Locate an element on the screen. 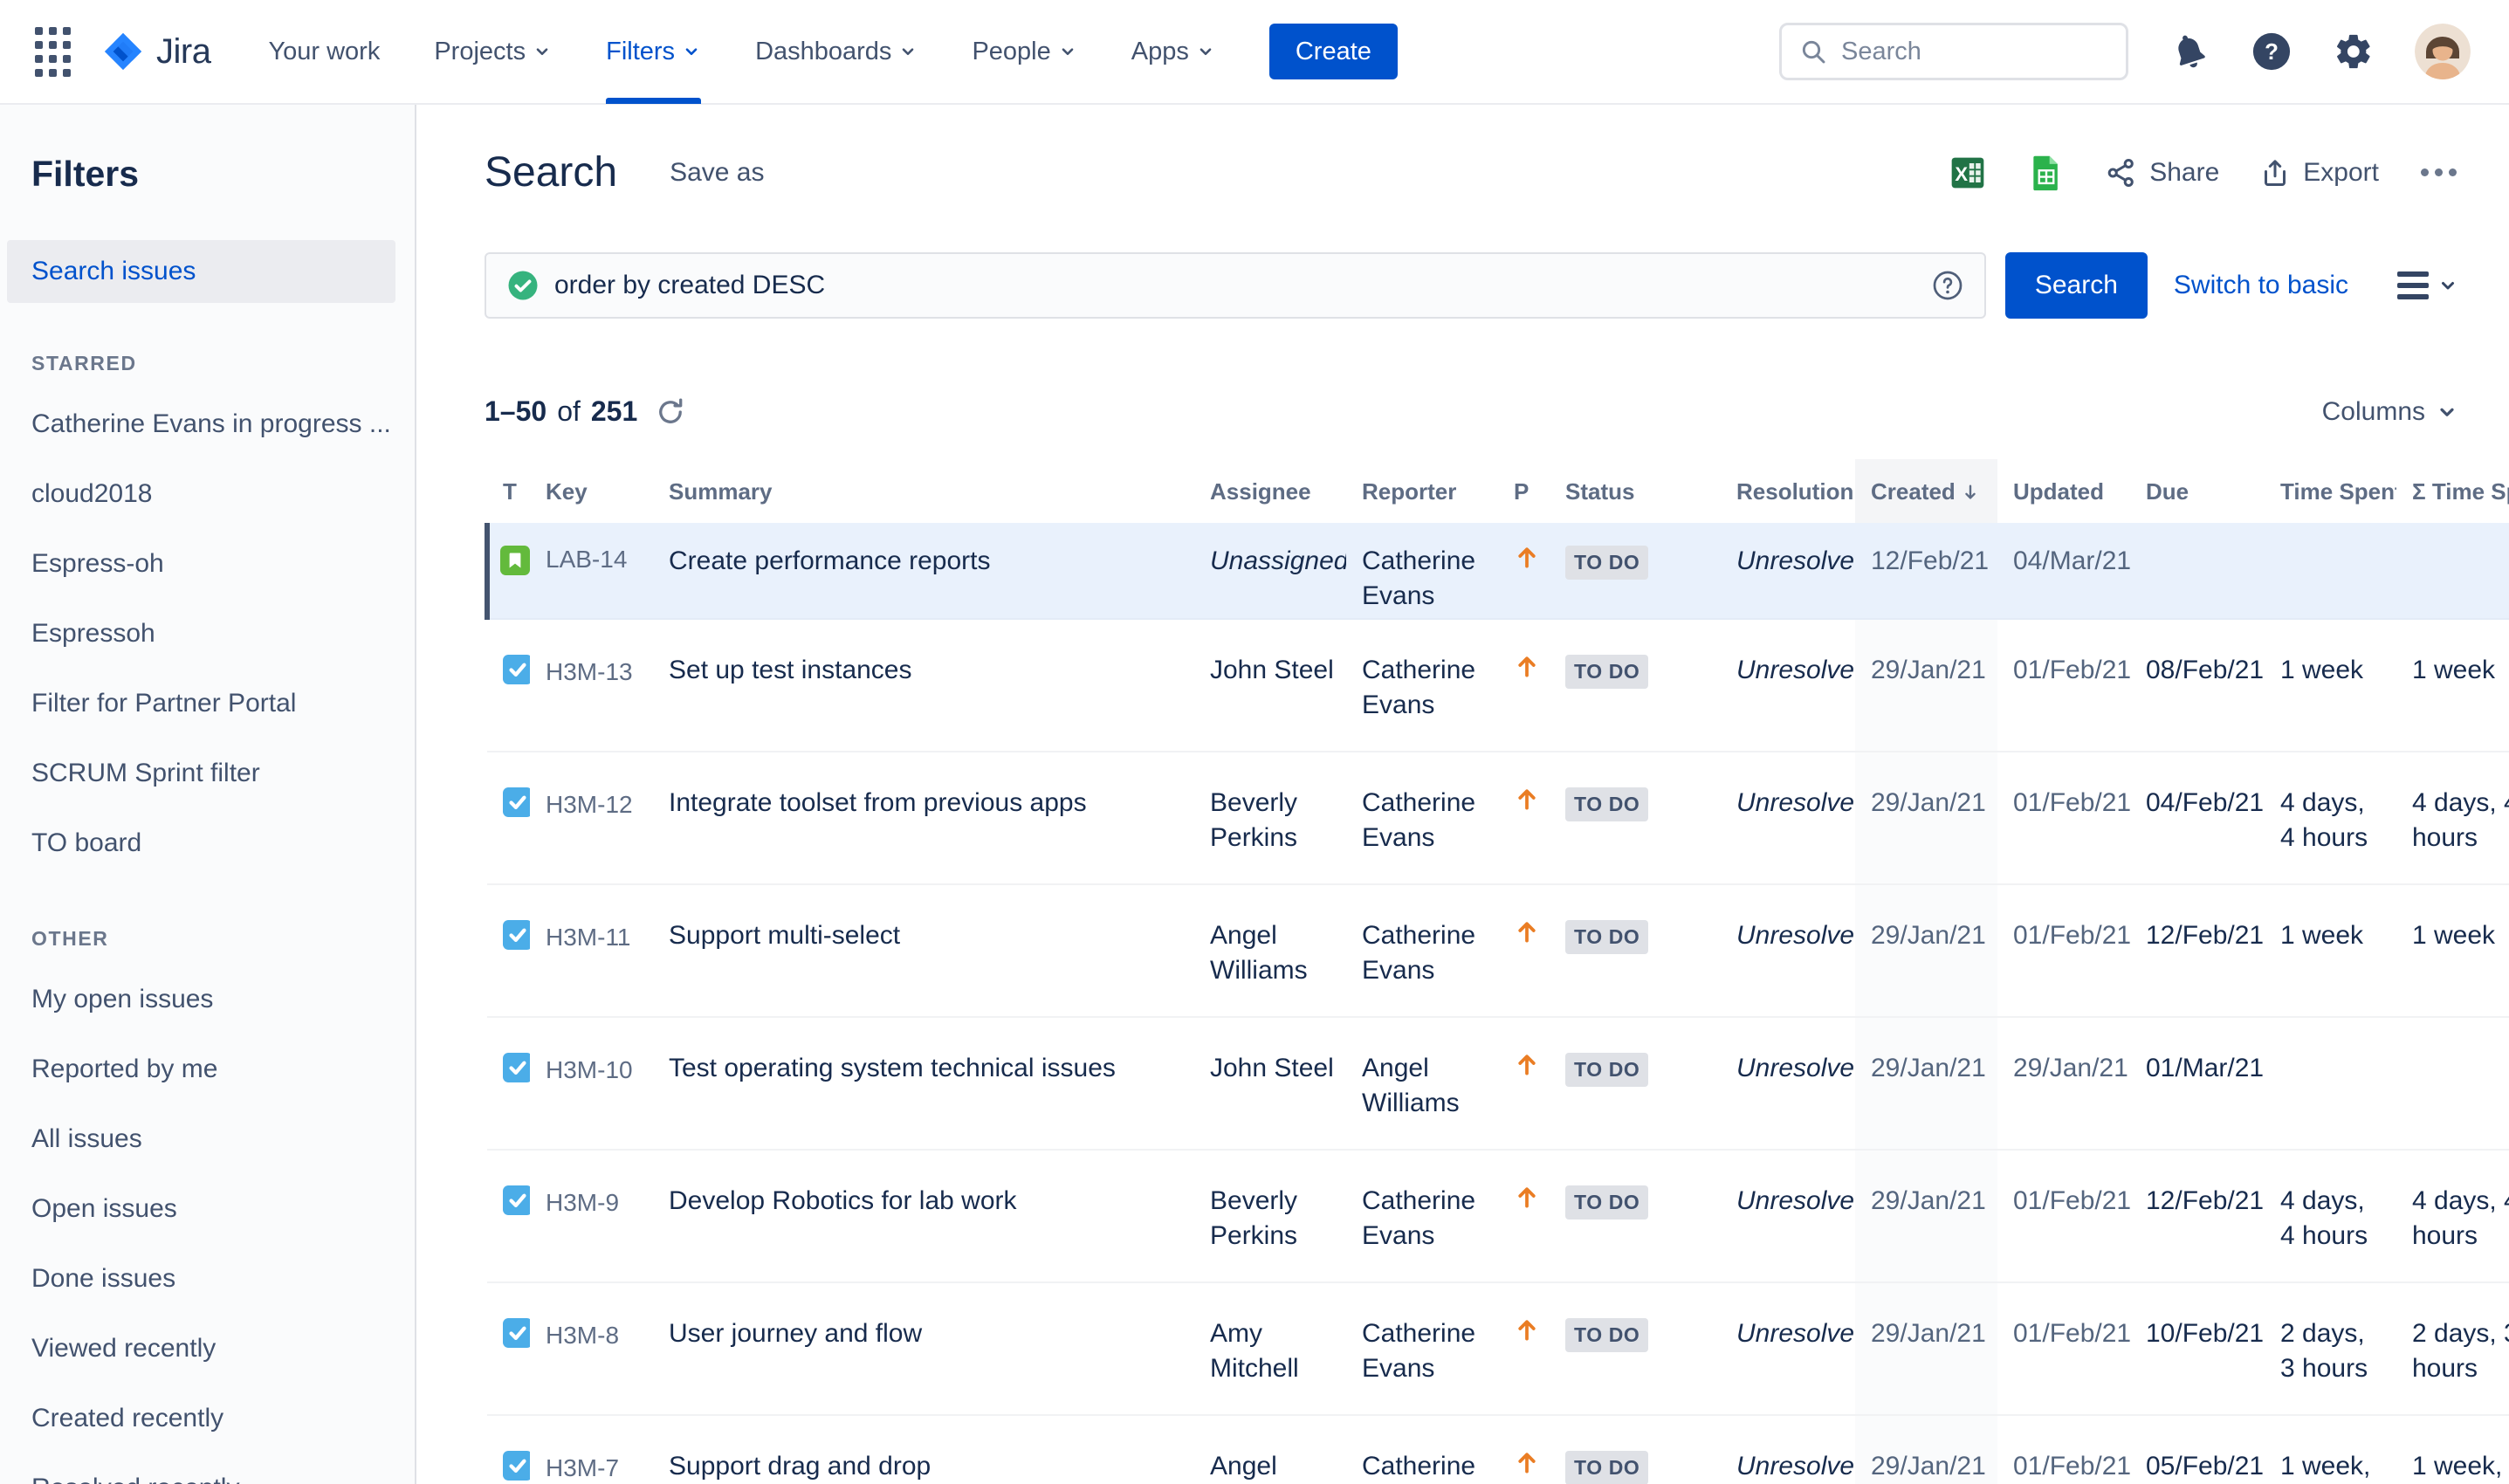  column-header-p: P is located at coordinates (1524, 491).